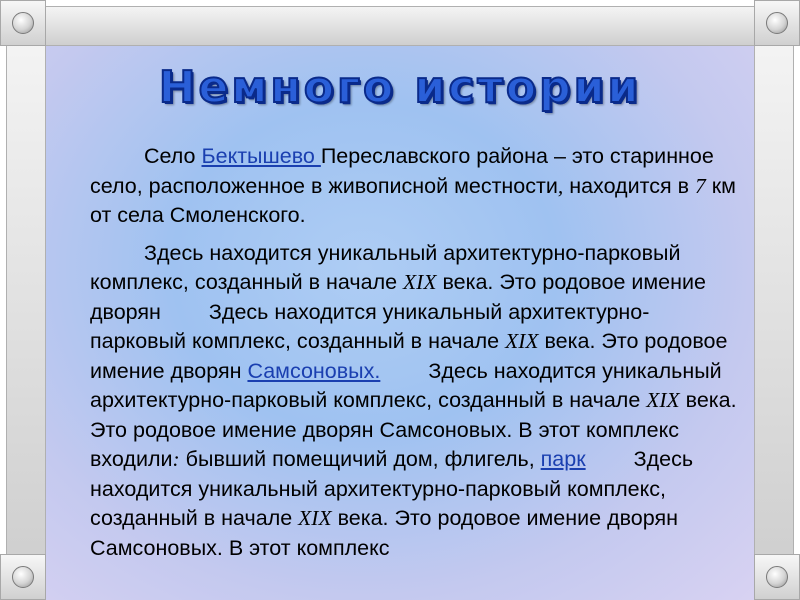 The image size is (800, 600). What do you see at coordinates (563, 459) in the screenshot?
I see `park-link: парк` at bounding box center [563, 459].